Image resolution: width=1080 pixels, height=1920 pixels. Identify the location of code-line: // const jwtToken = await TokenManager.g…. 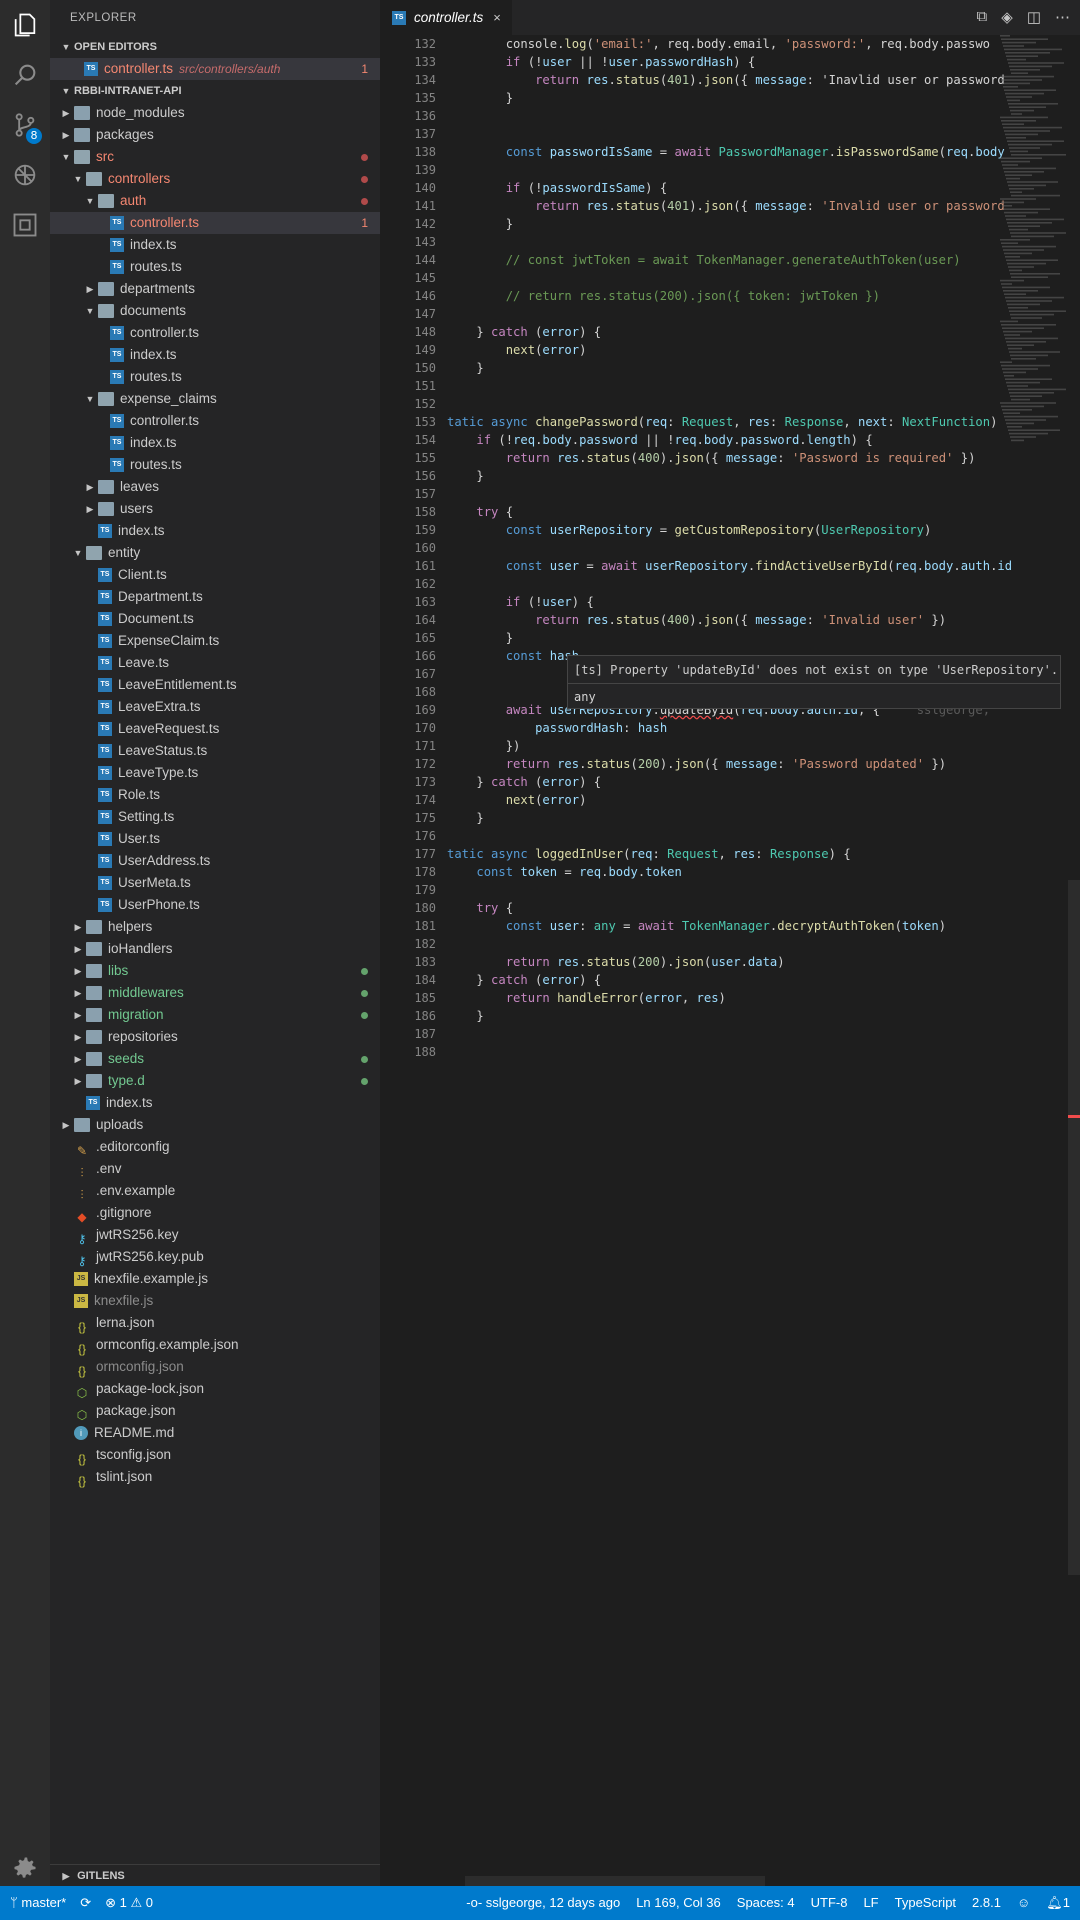
(757, 260).